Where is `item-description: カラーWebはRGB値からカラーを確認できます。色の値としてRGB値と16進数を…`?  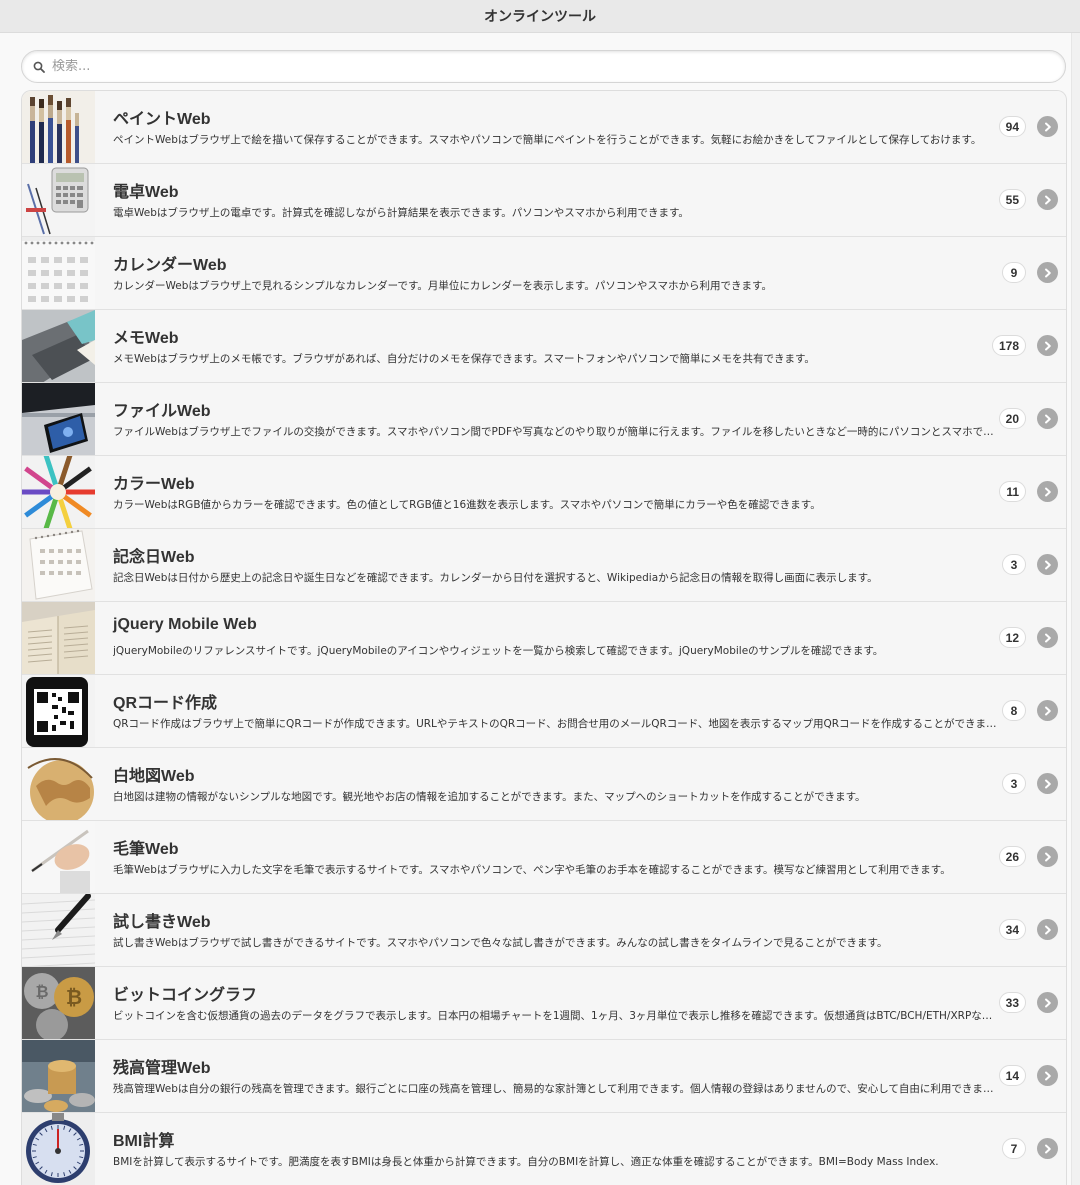 item-description: カラーWebはRGB値からカラーを確認できます。色の値としてRGB値と16進数を… is located at coordinates (467, 505).